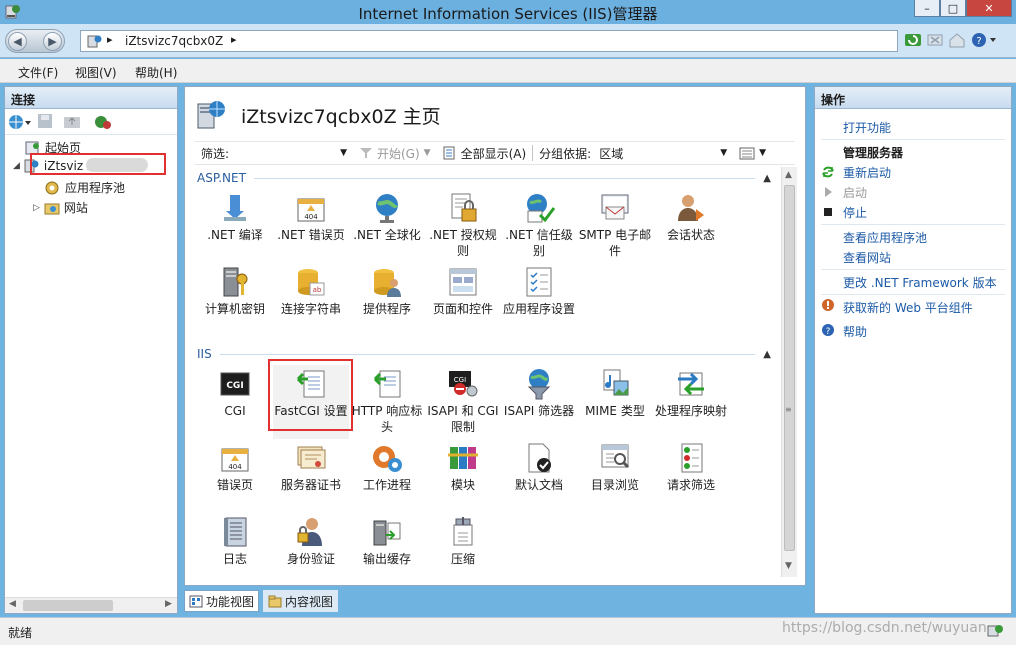 The height and width of the screenshot is (645, 1016). I want to click on feature-pages-controls: 页面和控件, so click(463, 300).